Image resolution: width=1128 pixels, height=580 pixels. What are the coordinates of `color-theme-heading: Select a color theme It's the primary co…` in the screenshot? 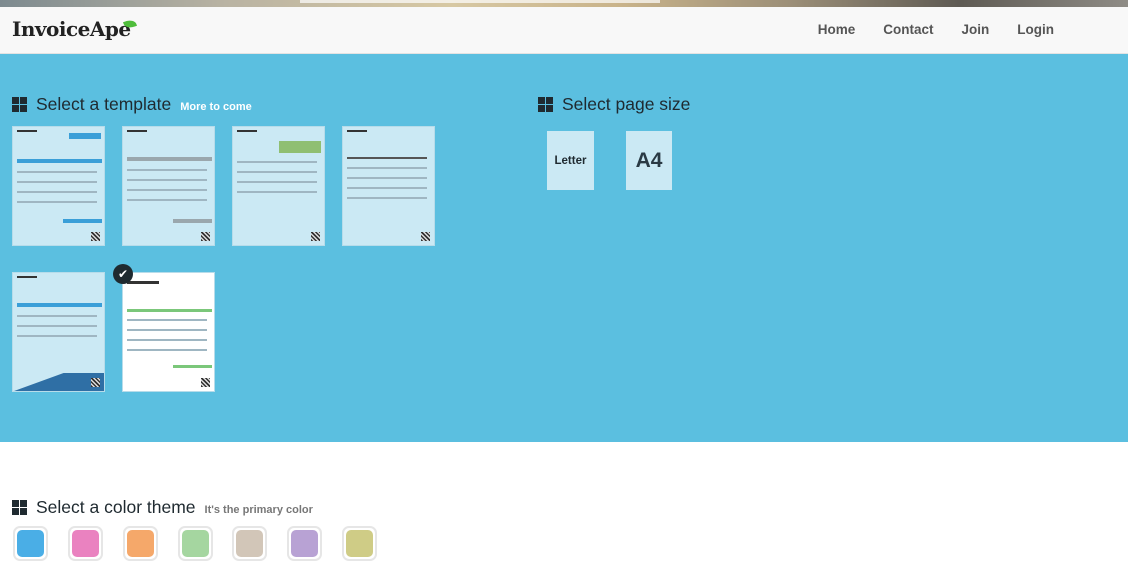 It's located at (162, 507).